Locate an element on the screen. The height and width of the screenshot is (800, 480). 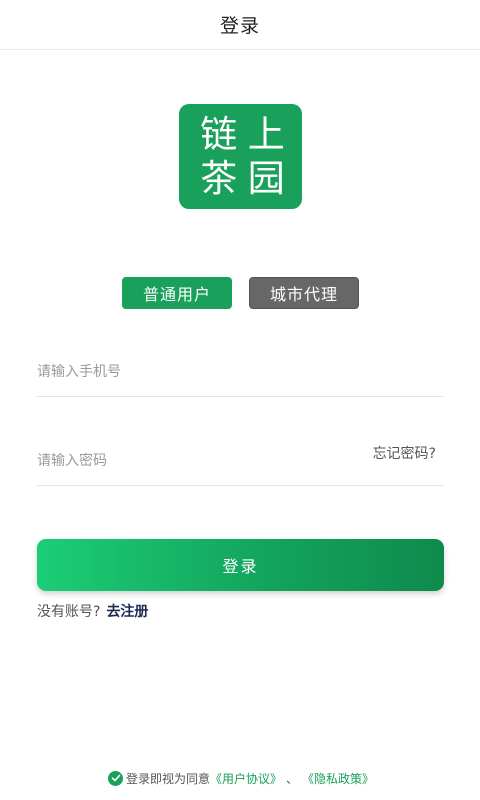
app-logo: 链 上 茶 园 is located at coordinates (240, 156).